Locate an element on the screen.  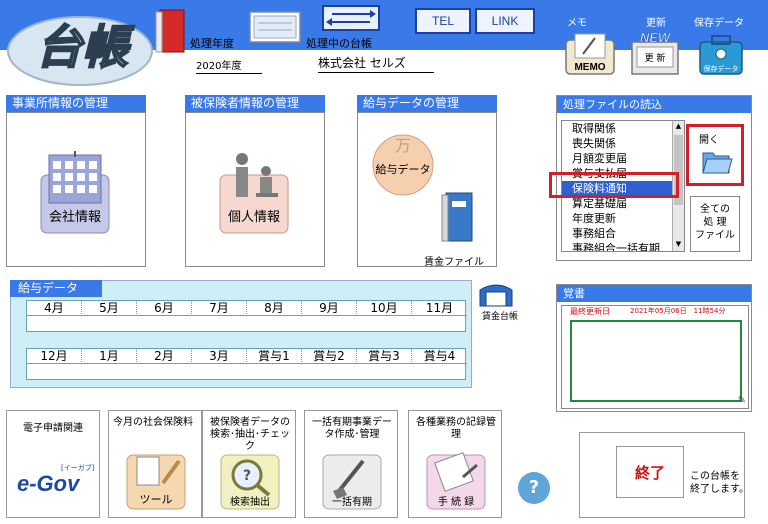
exit-desc-line-2: 終了します。 is located at coordinates (719, 489).